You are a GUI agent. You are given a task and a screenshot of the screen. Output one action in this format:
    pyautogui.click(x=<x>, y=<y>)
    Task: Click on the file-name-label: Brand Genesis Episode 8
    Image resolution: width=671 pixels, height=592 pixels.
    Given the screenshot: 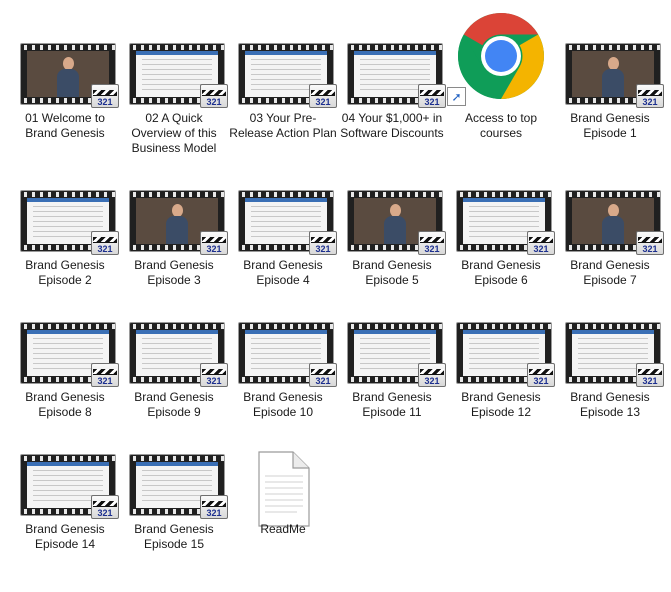 What is the action you would take?
    pyautogui.click(x=65, y=404)
    